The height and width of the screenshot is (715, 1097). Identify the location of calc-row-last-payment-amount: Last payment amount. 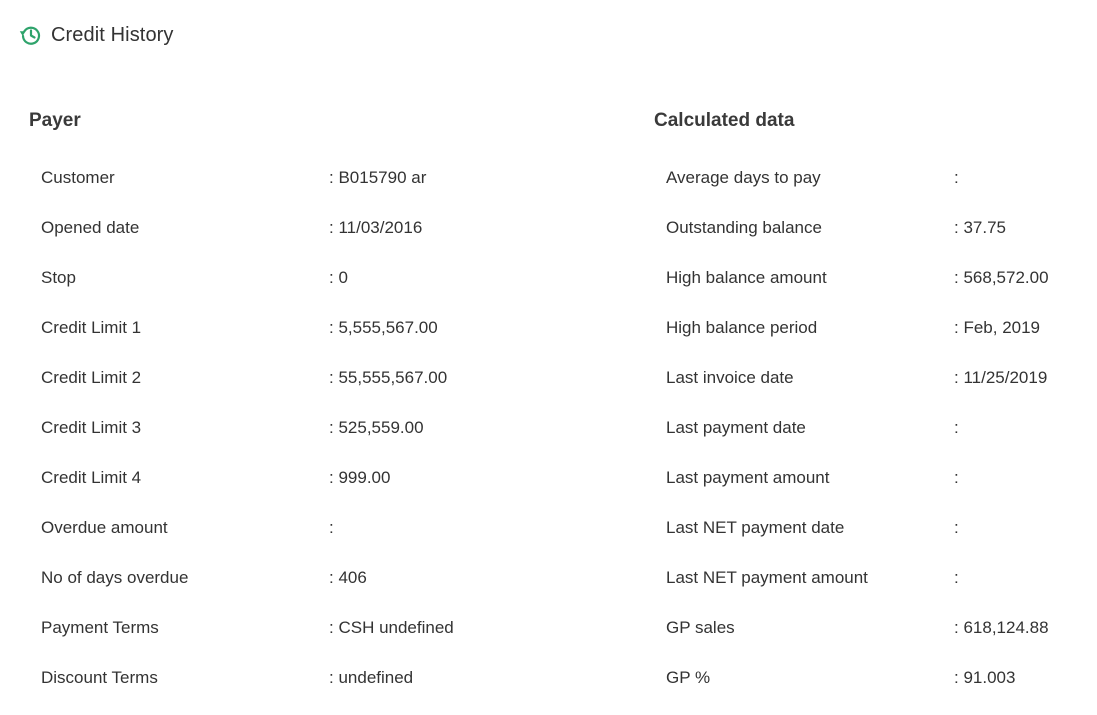
(857, 490).